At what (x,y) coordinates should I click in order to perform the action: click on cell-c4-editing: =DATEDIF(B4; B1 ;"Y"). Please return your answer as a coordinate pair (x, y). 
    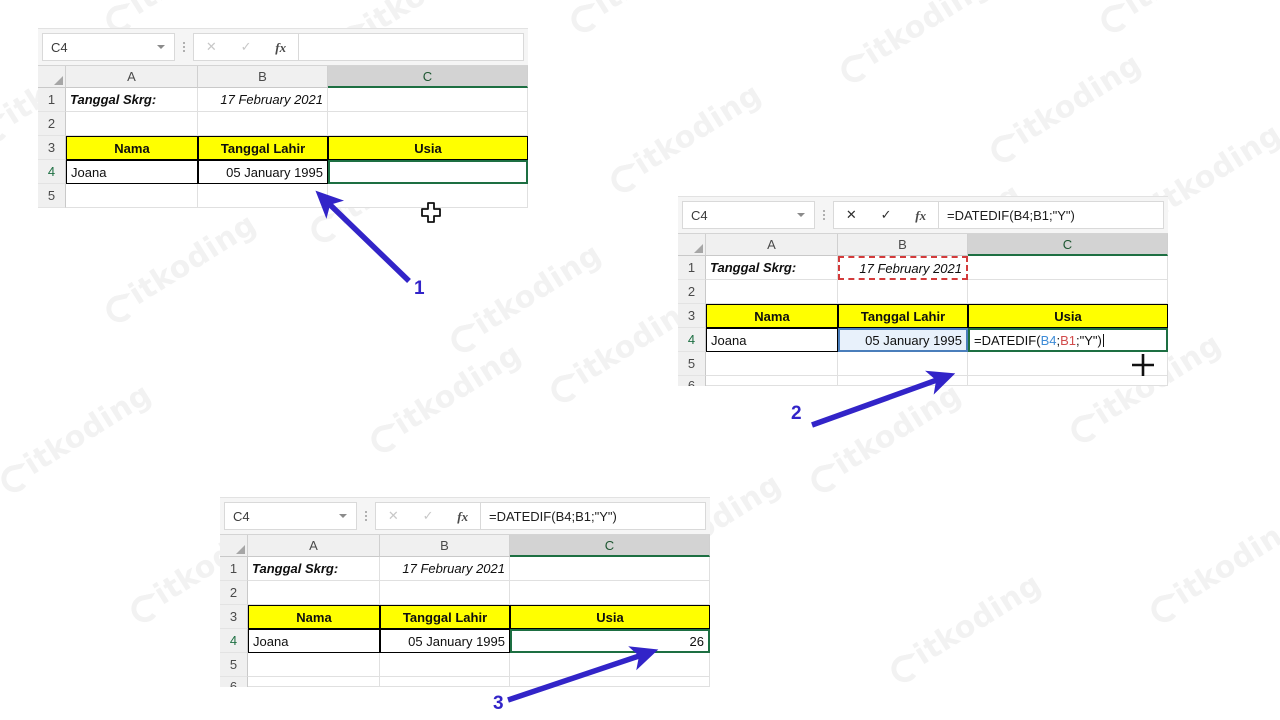
    Looking at the image, I should click on (1068, 340).